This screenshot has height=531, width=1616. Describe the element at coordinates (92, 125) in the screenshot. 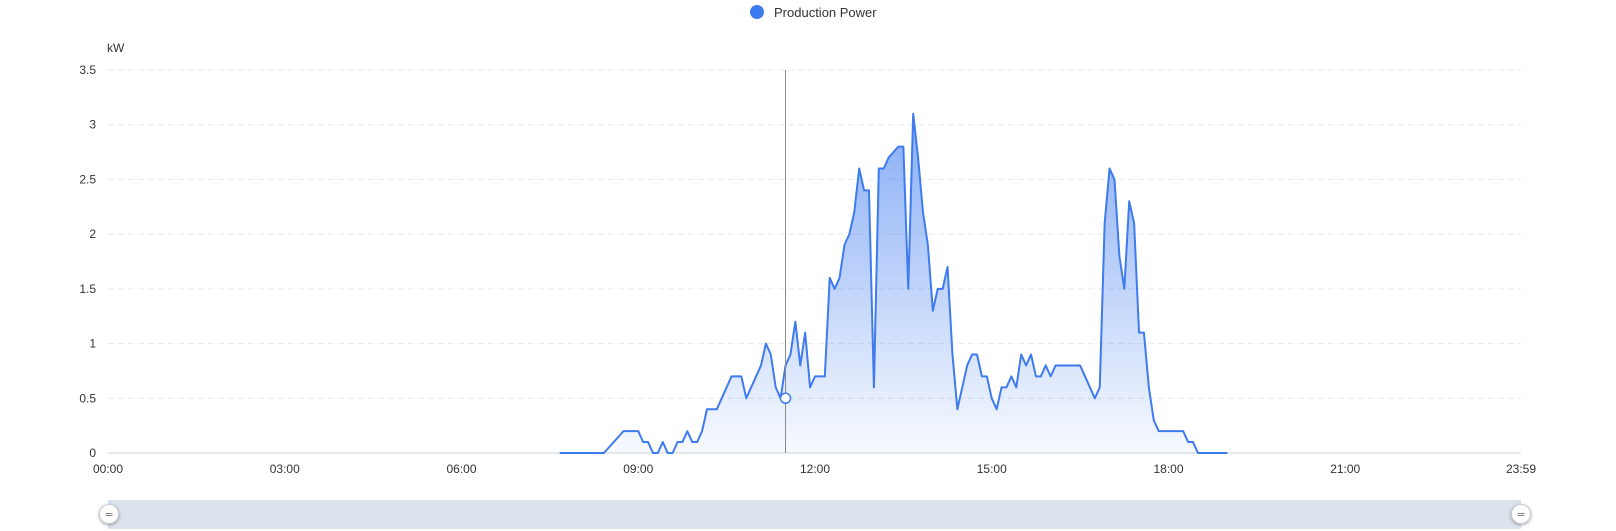

I see `y-tick-label: 3` at that location.